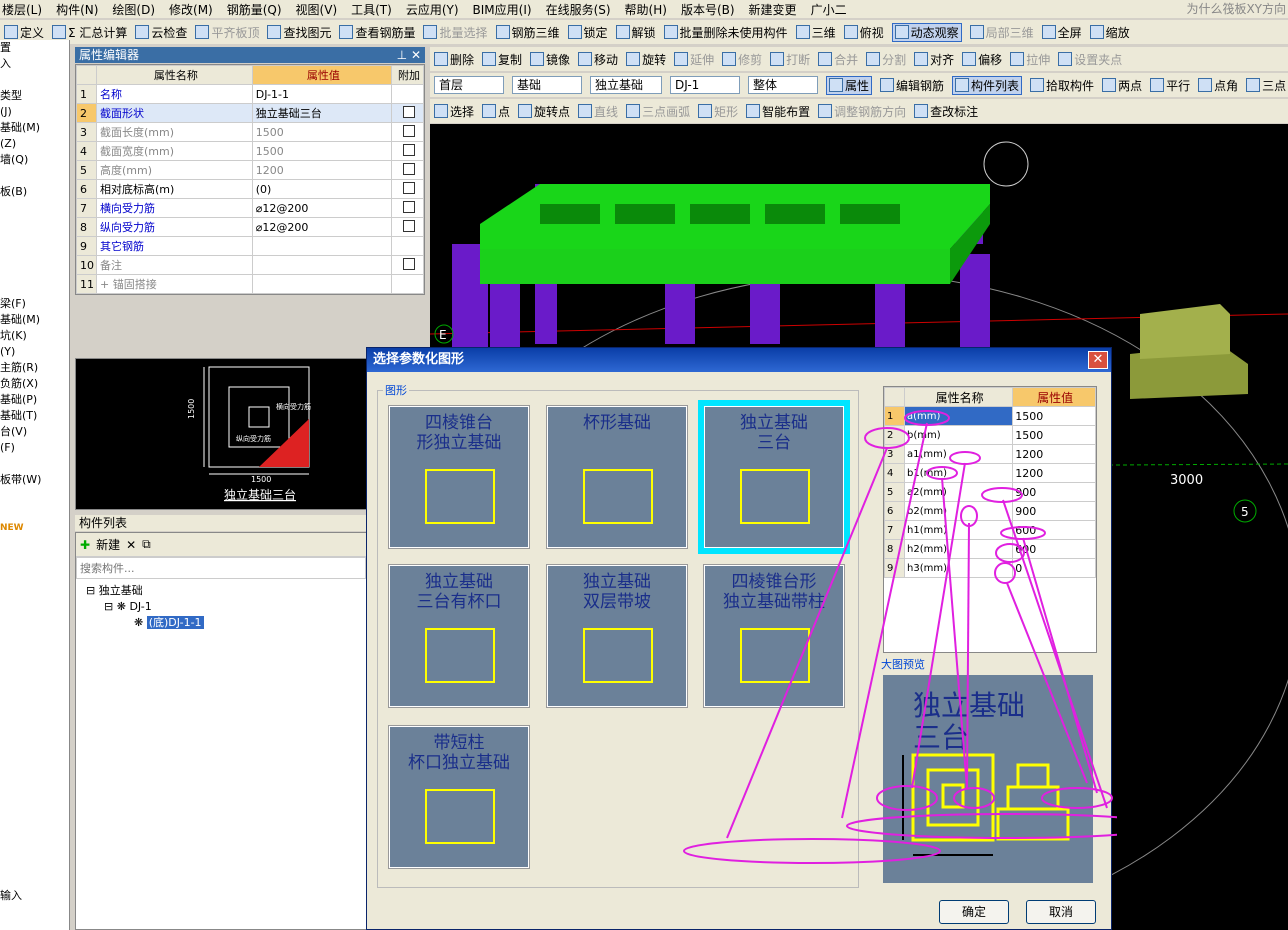  I want to click on nav-item: 入, so click(34, 64).